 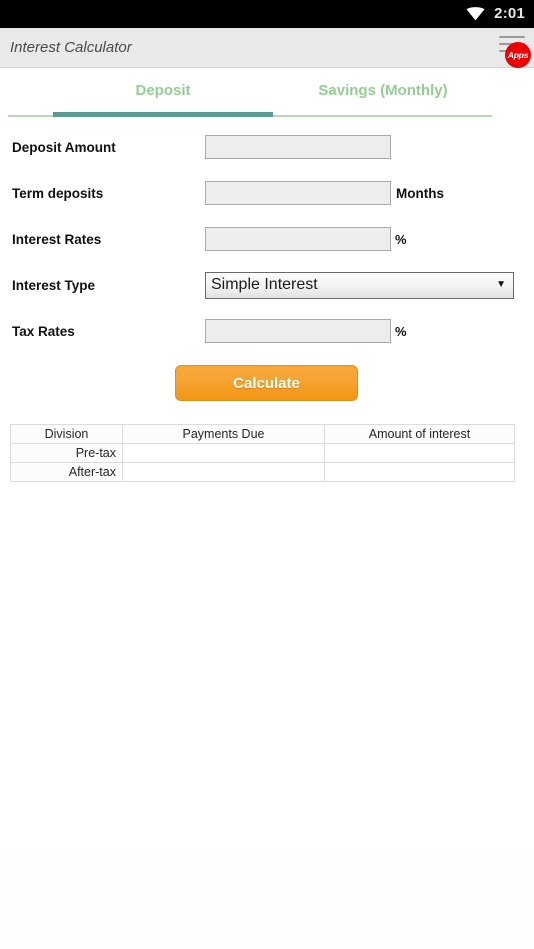 I want to click on form-row-interest-type: Interest Type Simple Interest ▼, so click(x=267, y=285).